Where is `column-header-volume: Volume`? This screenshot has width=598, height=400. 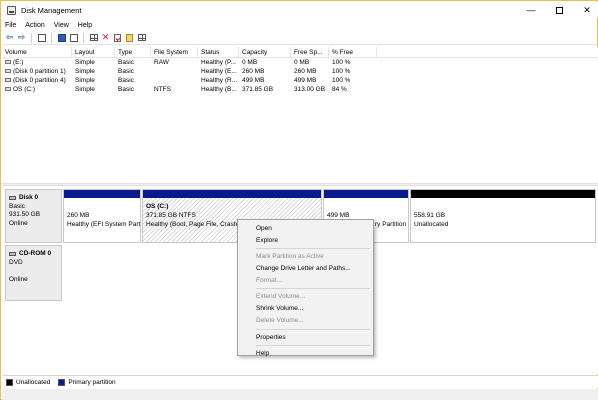 column-header-volume: Volume is located at coordinates (37, 52).